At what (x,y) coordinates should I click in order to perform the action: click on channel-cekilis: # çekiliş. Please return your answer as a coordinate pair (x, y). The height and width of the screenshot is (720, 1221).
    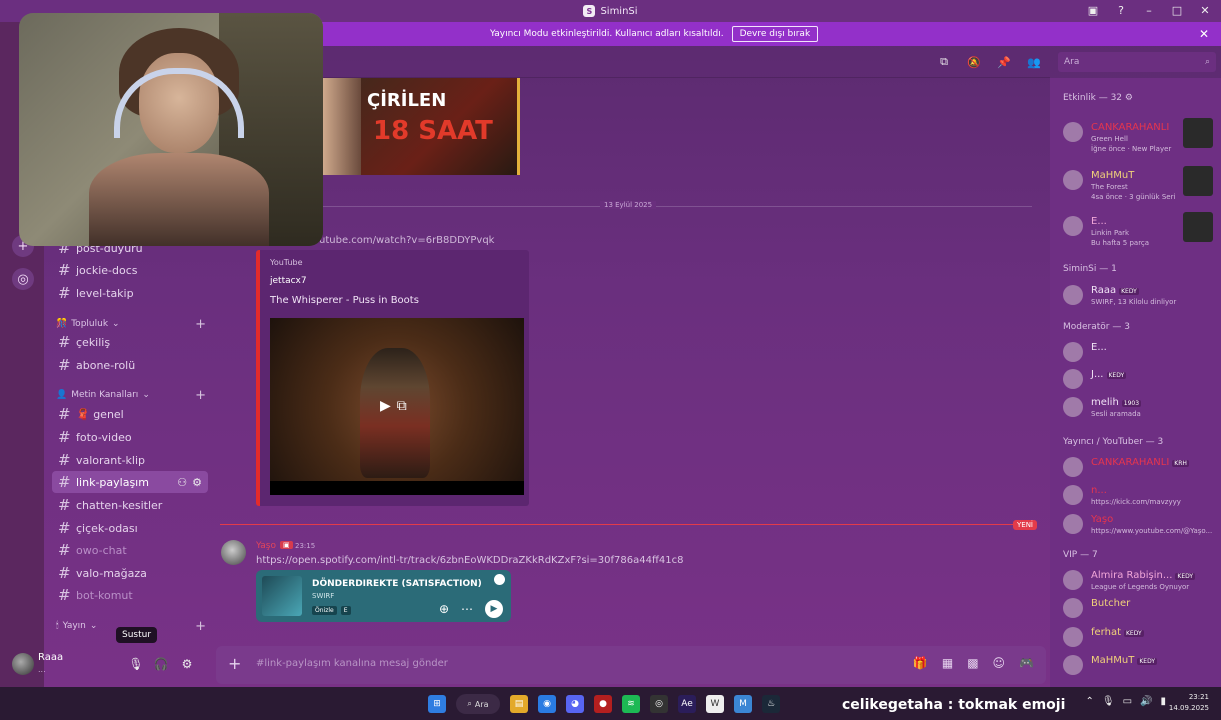
    Looking at the image, I should click on (130, 342).